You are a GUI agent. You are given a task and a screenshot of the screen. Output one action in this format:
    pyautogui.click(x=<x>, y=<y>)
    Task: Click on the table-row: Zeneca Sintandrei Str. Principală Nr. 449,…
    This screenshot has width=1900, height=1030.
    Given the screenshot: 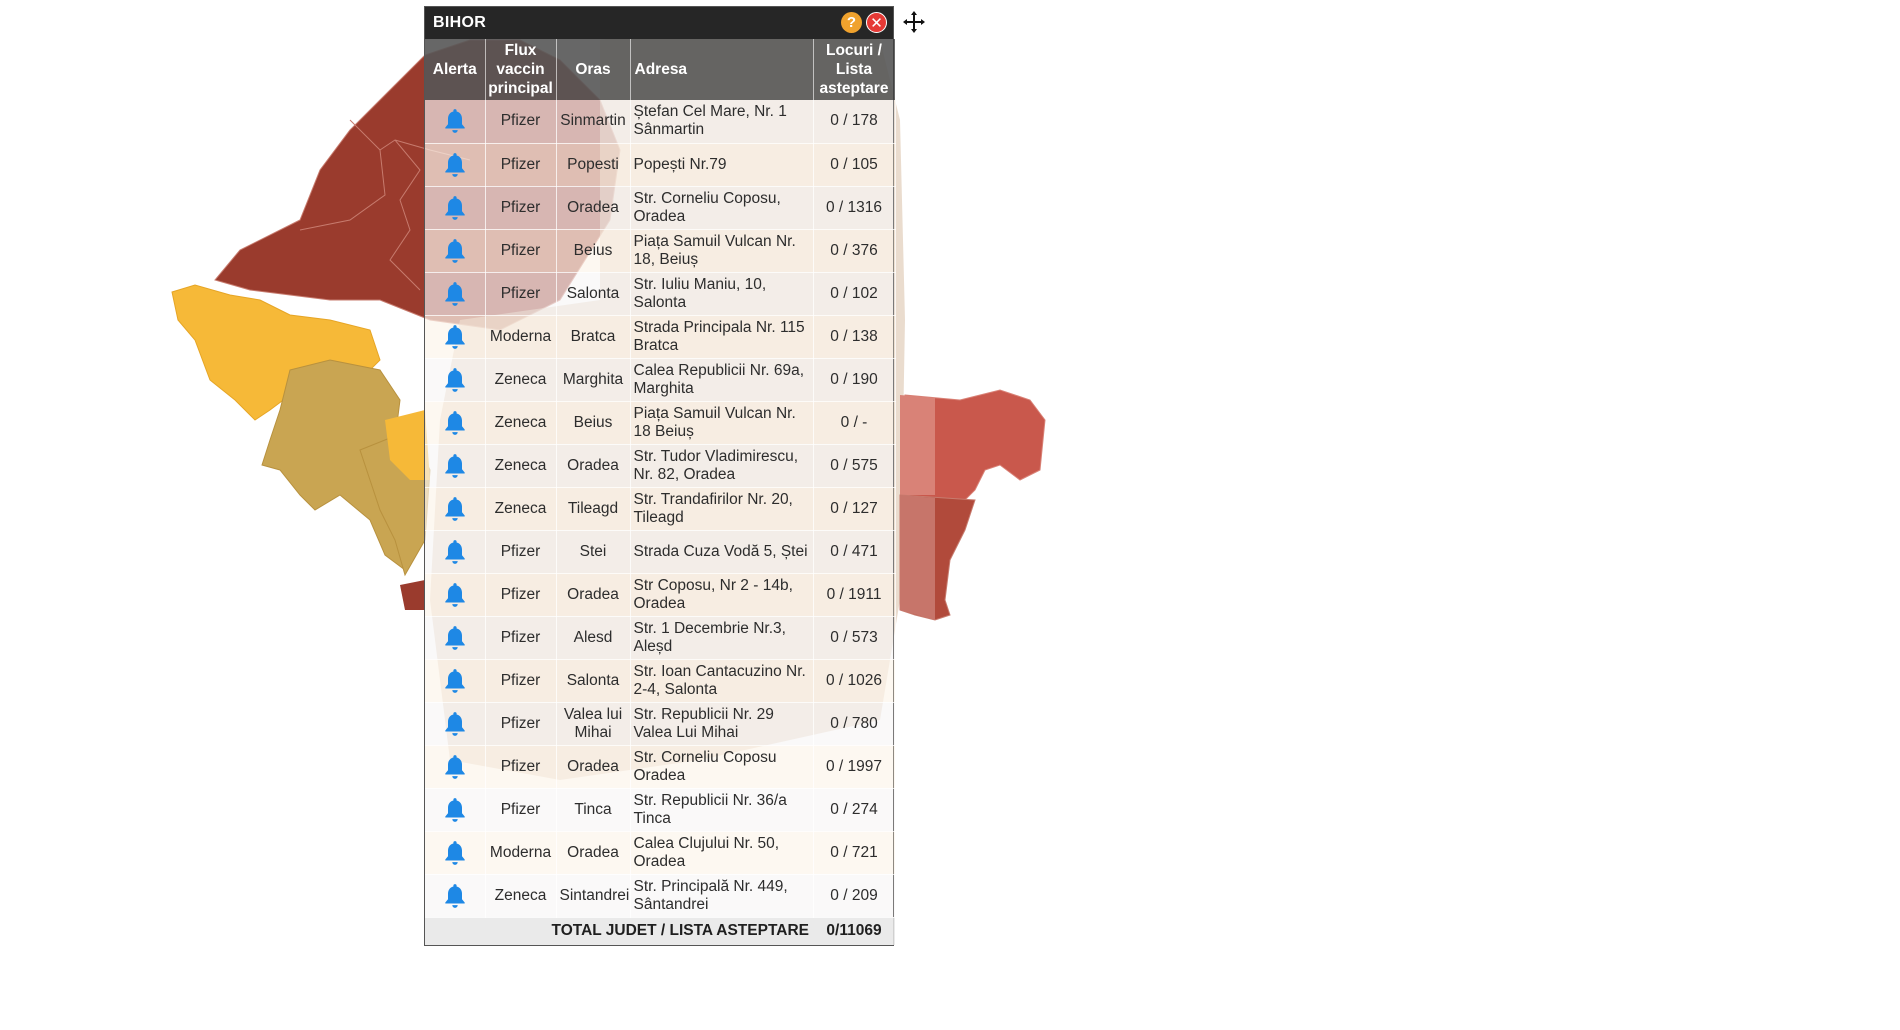 What is the action you would take?
    pyautogui.click(x=660, y=896)
    